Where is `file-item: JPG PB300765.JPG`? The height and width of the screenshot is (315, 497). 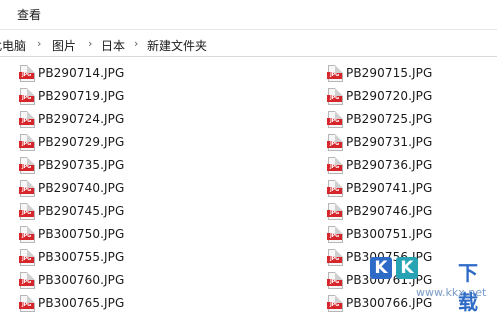
file-item: JPG PB300765.JPG is located at coordinates (72, 303).